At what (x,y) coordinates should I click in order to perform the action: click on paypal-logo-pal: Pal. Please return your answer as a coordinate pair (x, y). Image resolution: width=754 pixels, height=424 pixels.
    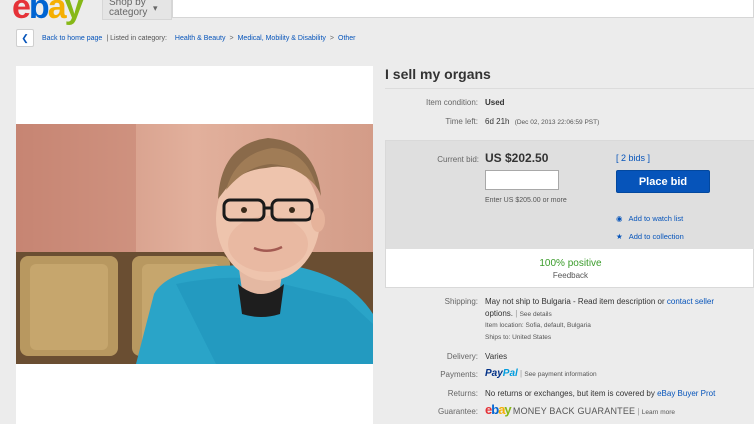
    Looking at the image, I should click on (510, 373).